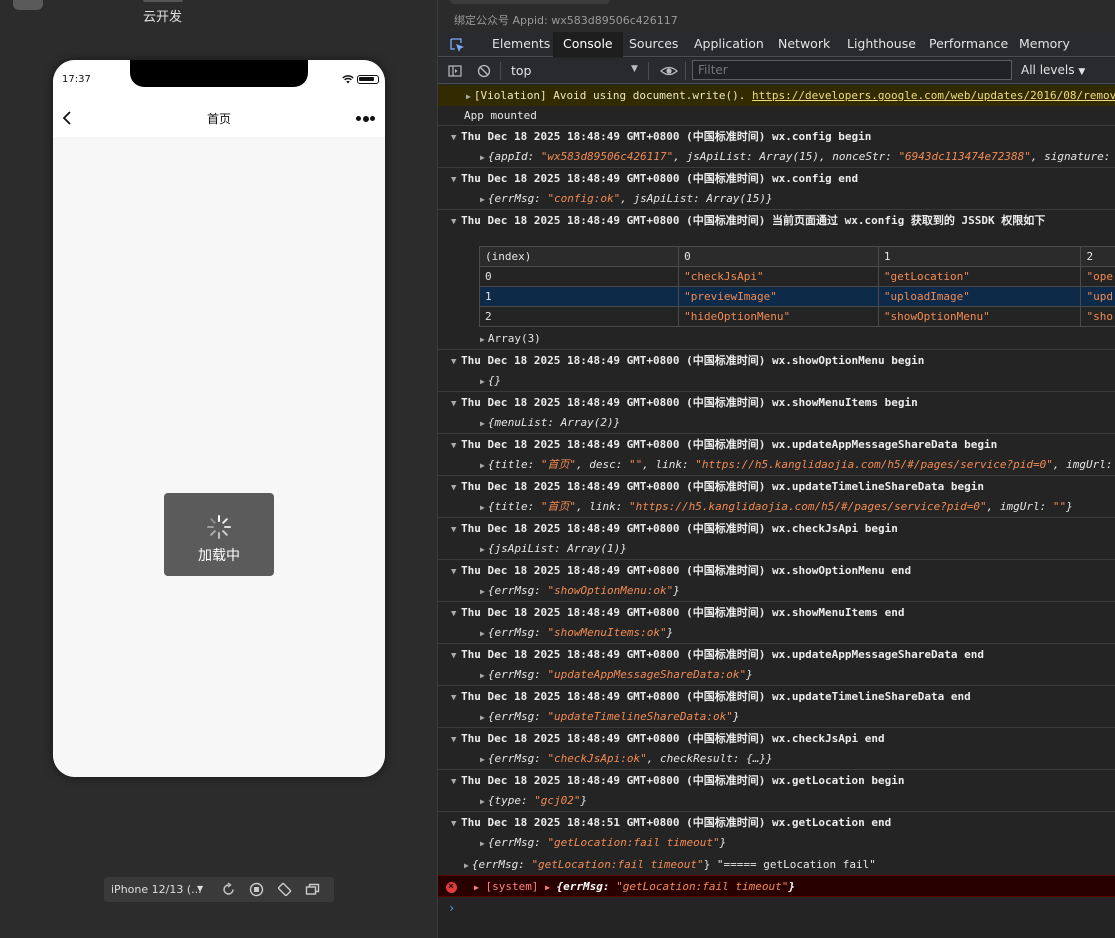 The height and width of the screenshot is (938, 1115). What do you see at coordinates (256, 889) in the screenshot?
I see `stop-icon` at bounding box center [256, 889].